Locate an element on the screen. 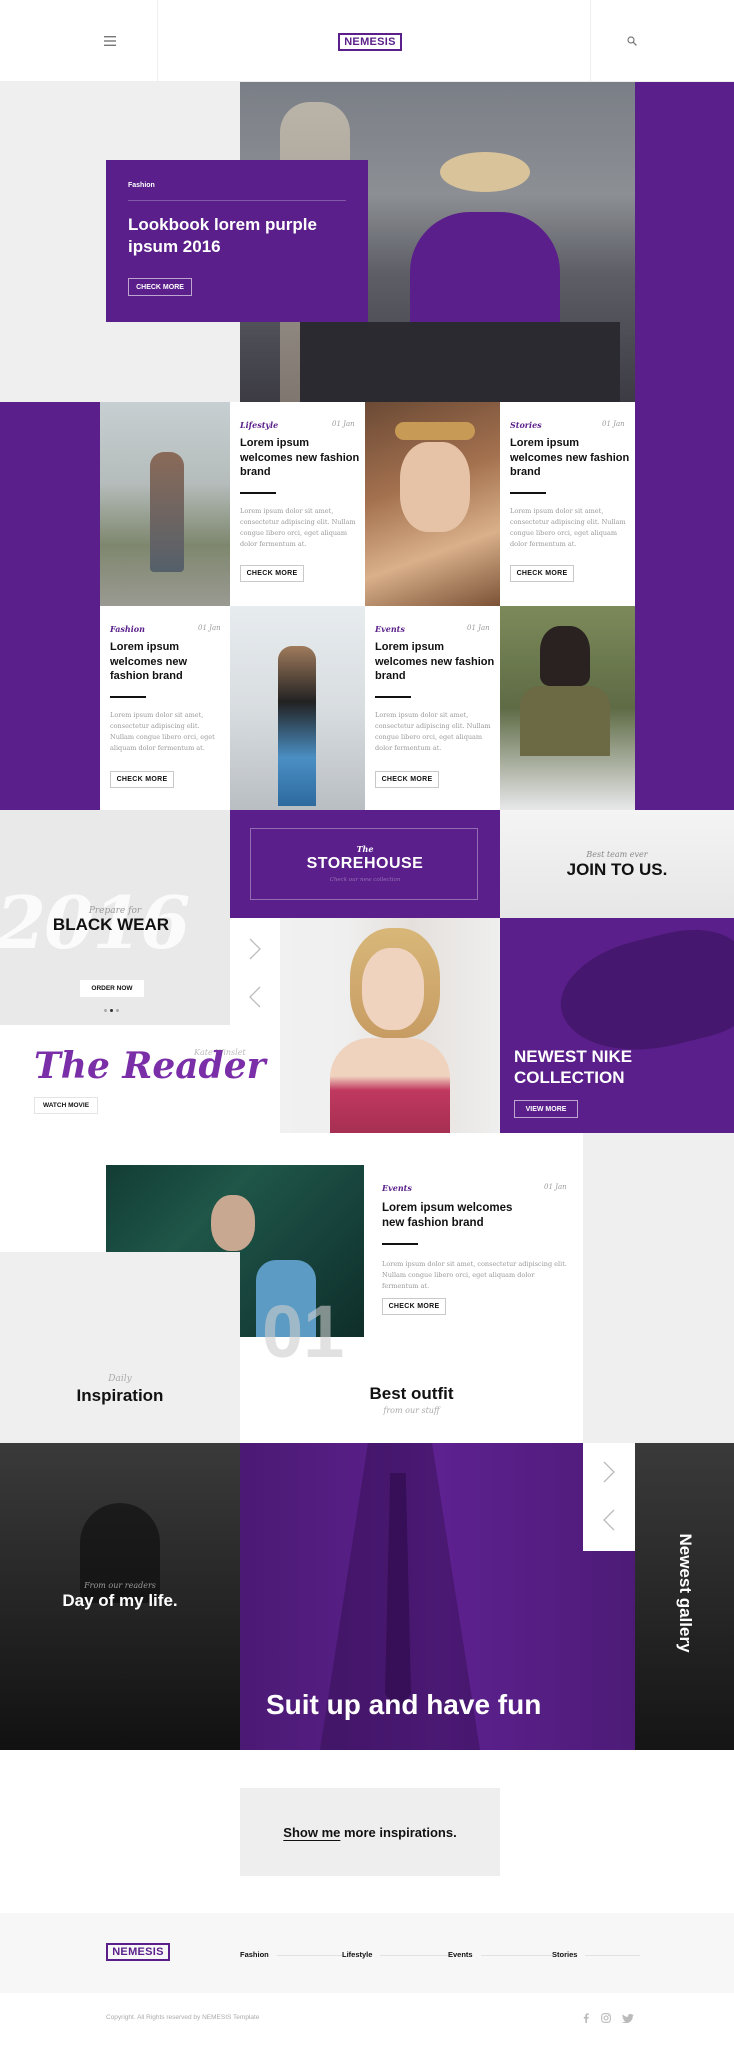 The height and width of the screenshot is (2048, 734). grid-right-band is located at coordinates (684, 606).